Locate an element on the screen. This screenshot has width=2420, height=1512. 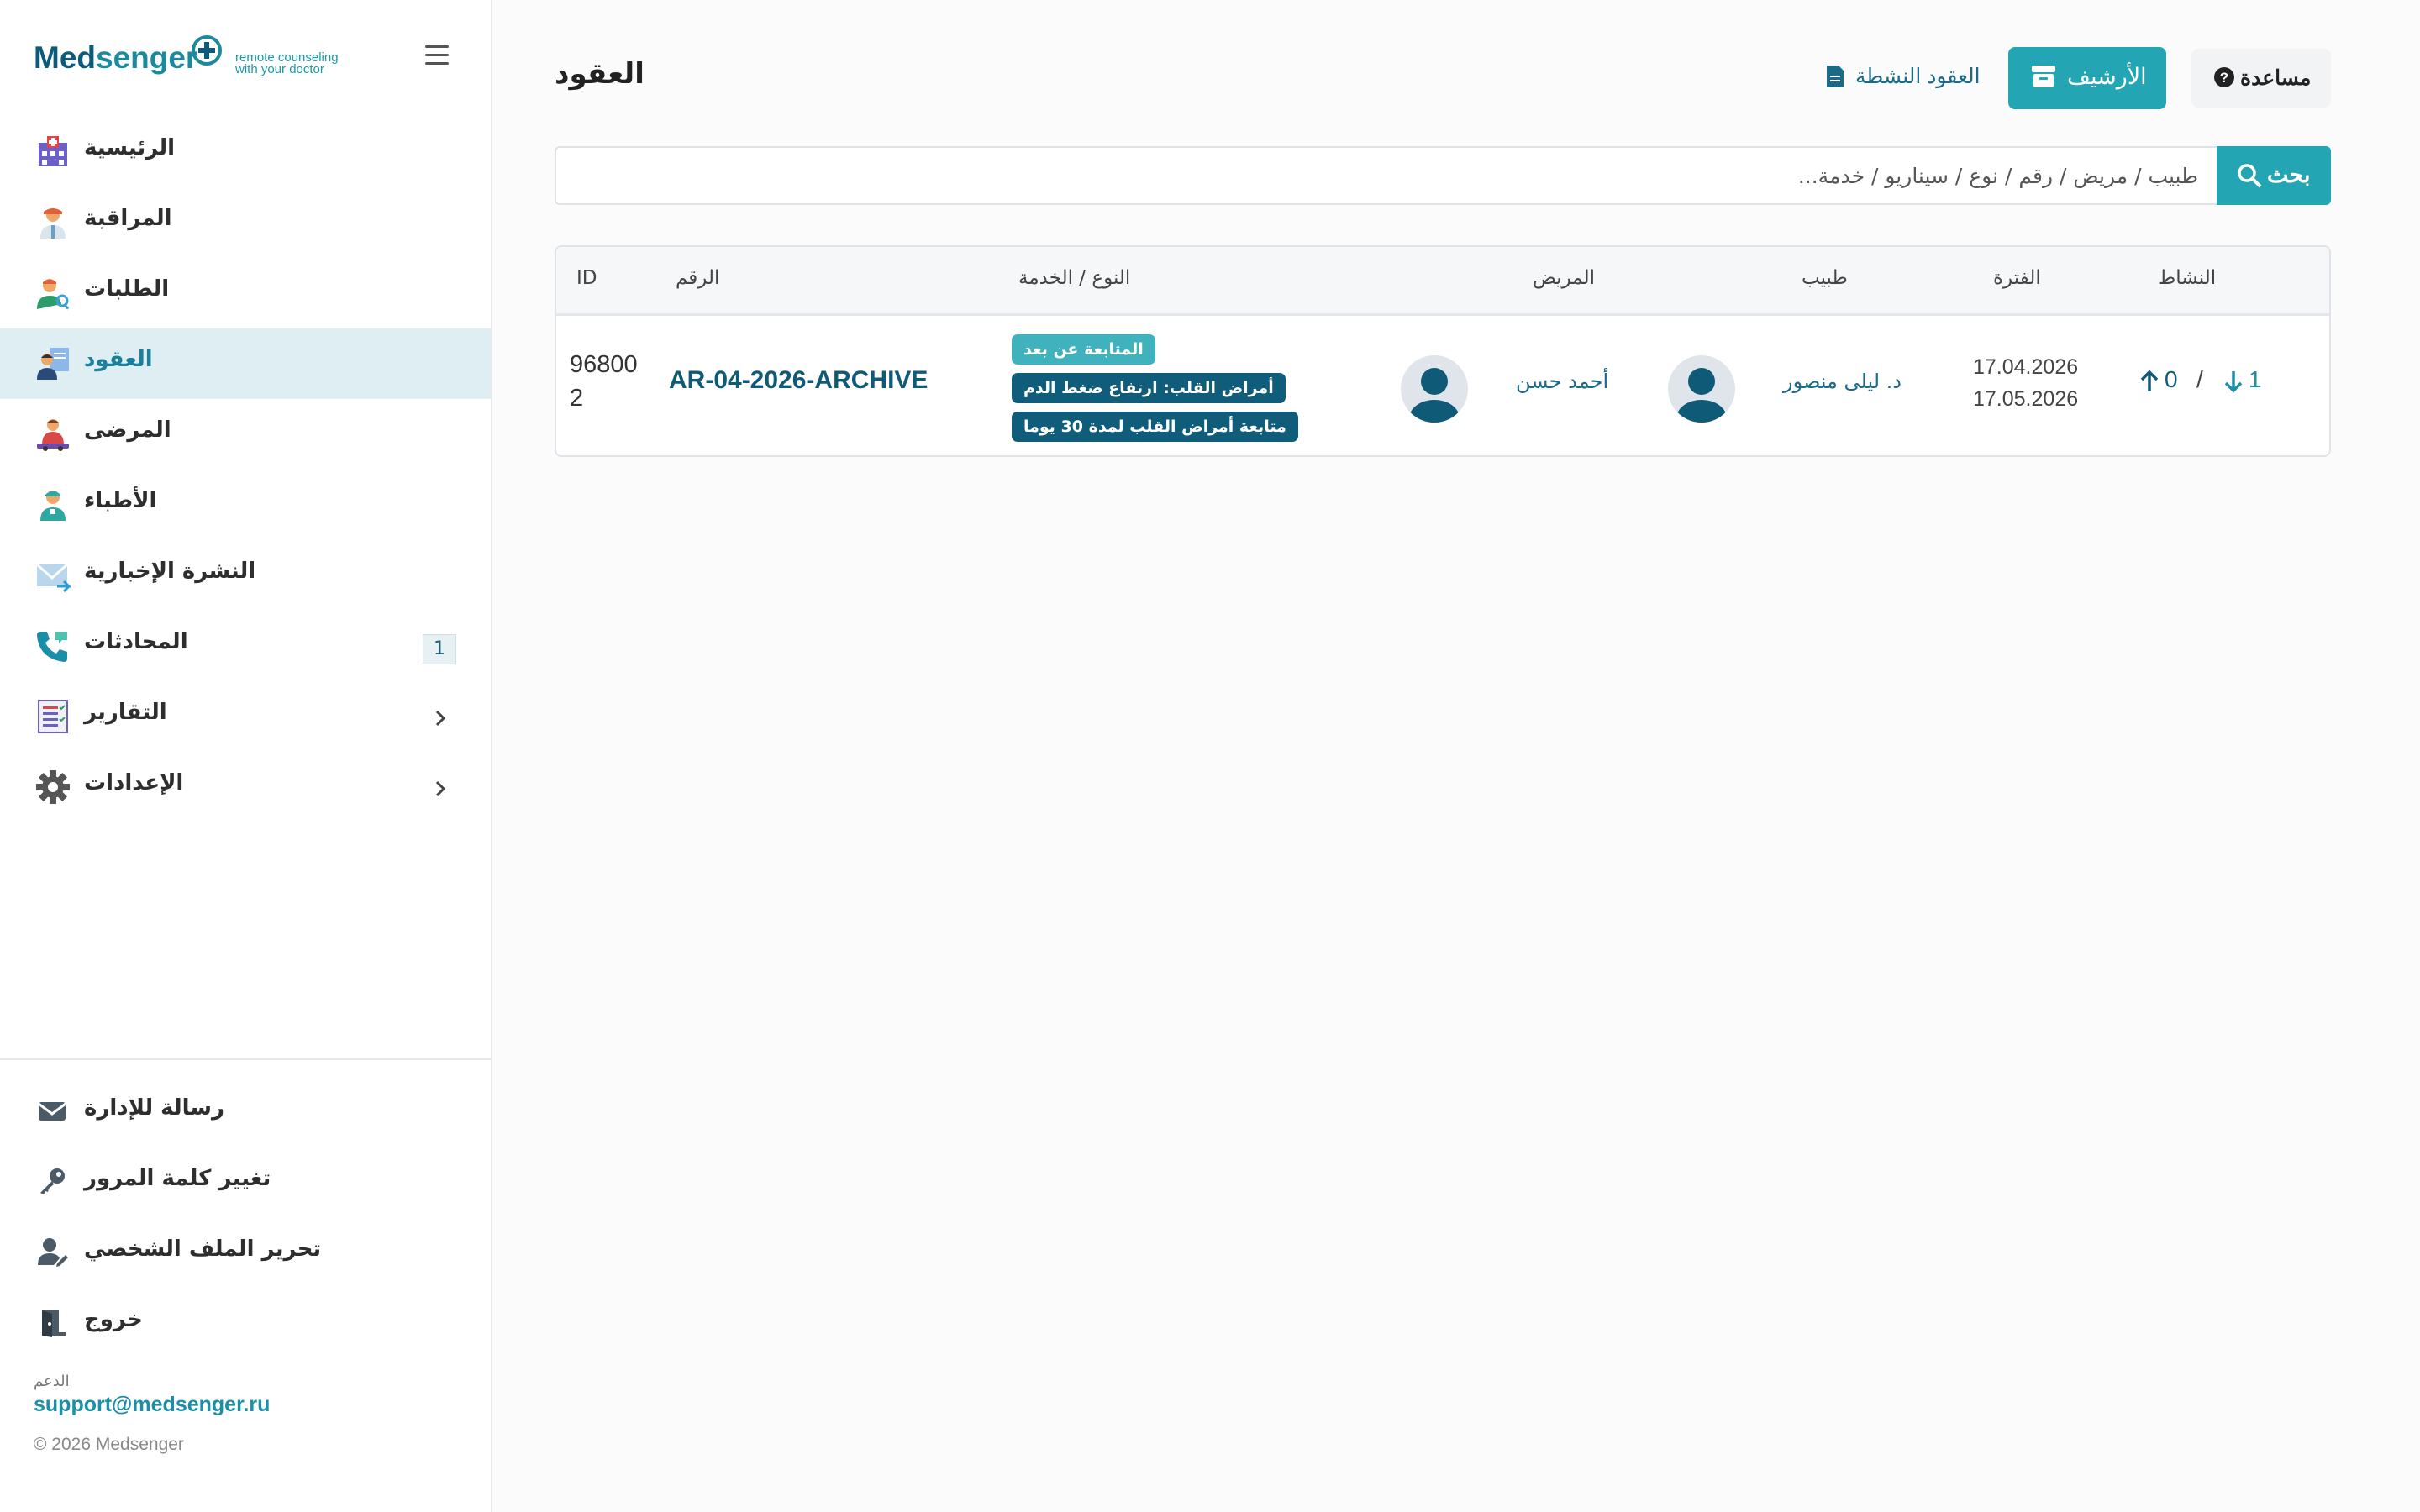
help-button: ? مساعدة is located at coordinates (2261, 78).